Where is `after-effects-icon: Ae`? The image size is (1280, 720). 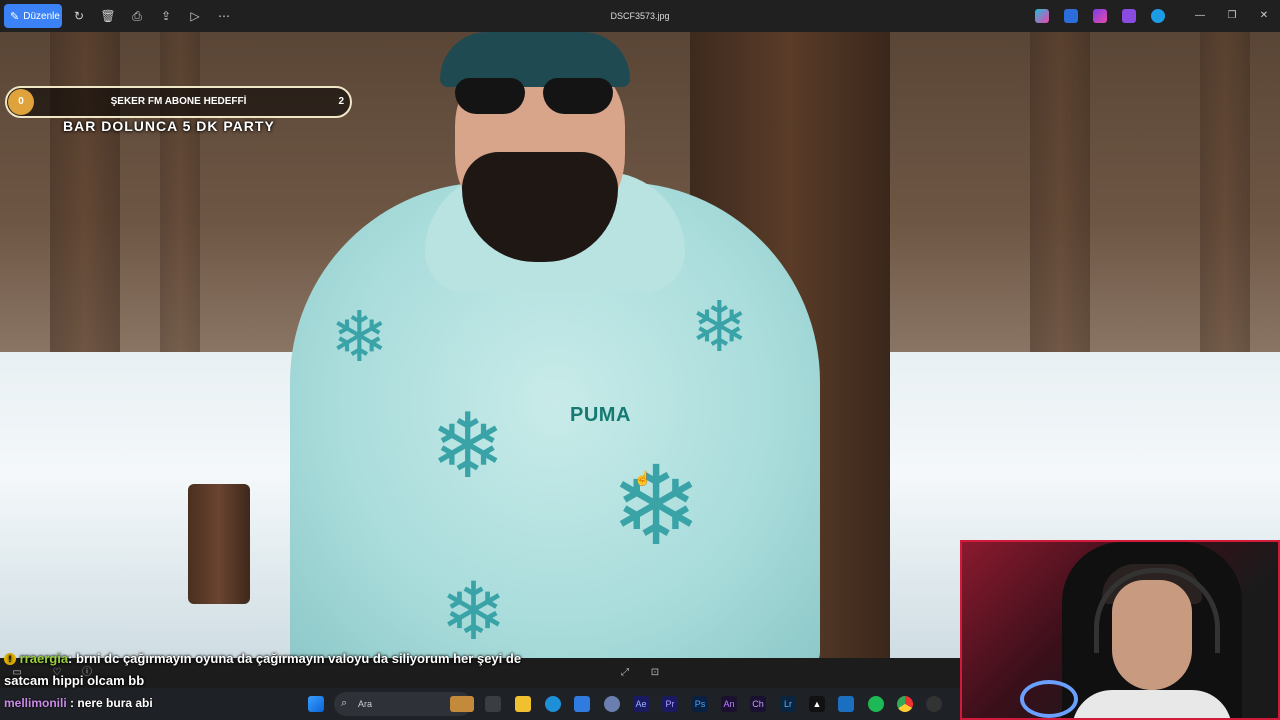 after-effects-icon: Ae is located at coordinates (641, 704).